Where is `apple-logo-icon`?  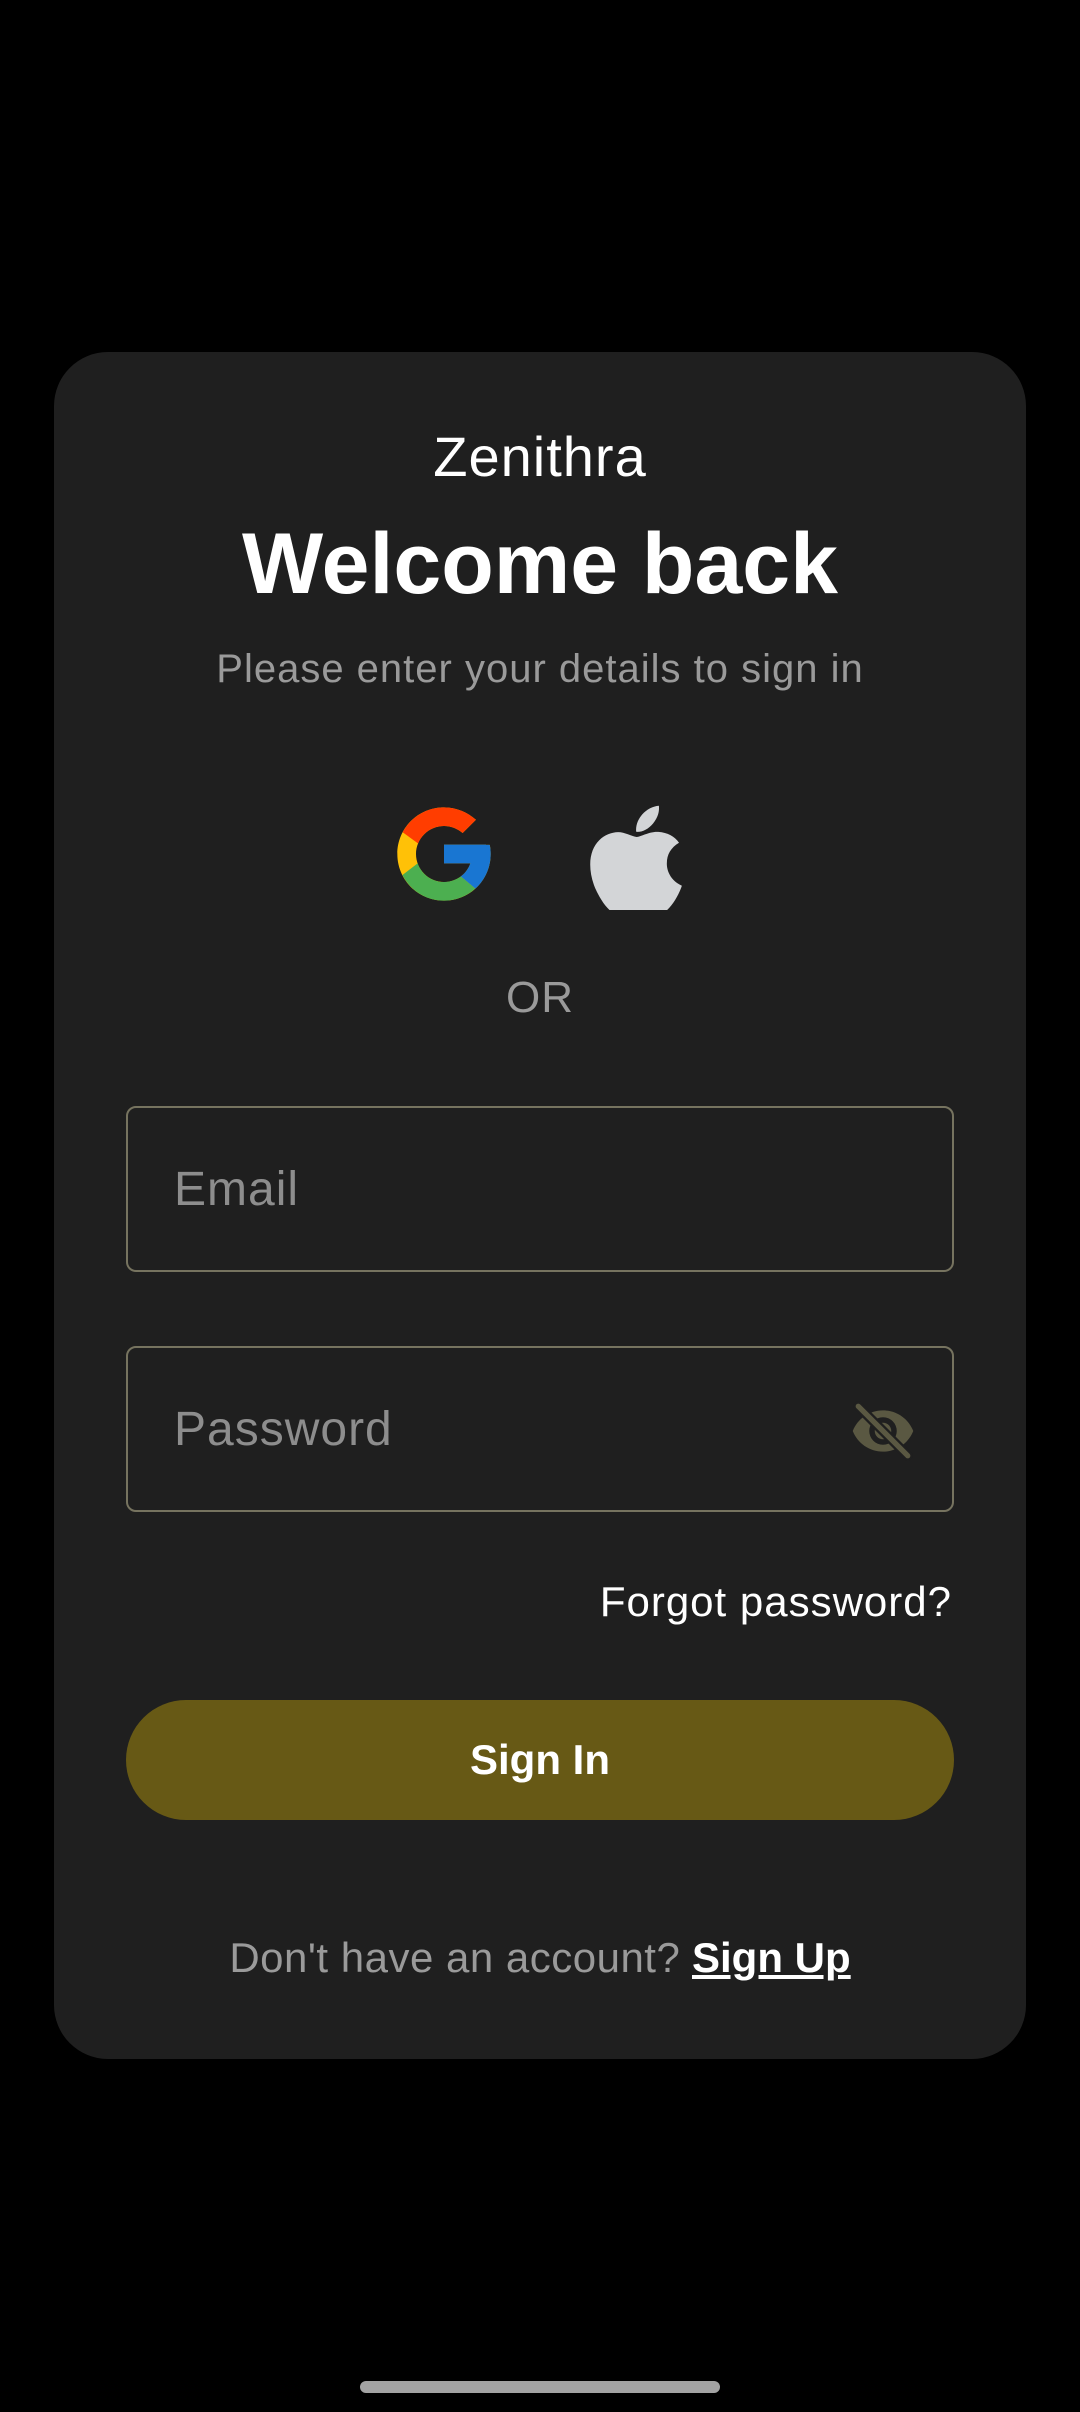 apple-logo-icon is located at coordinates (636, 857).